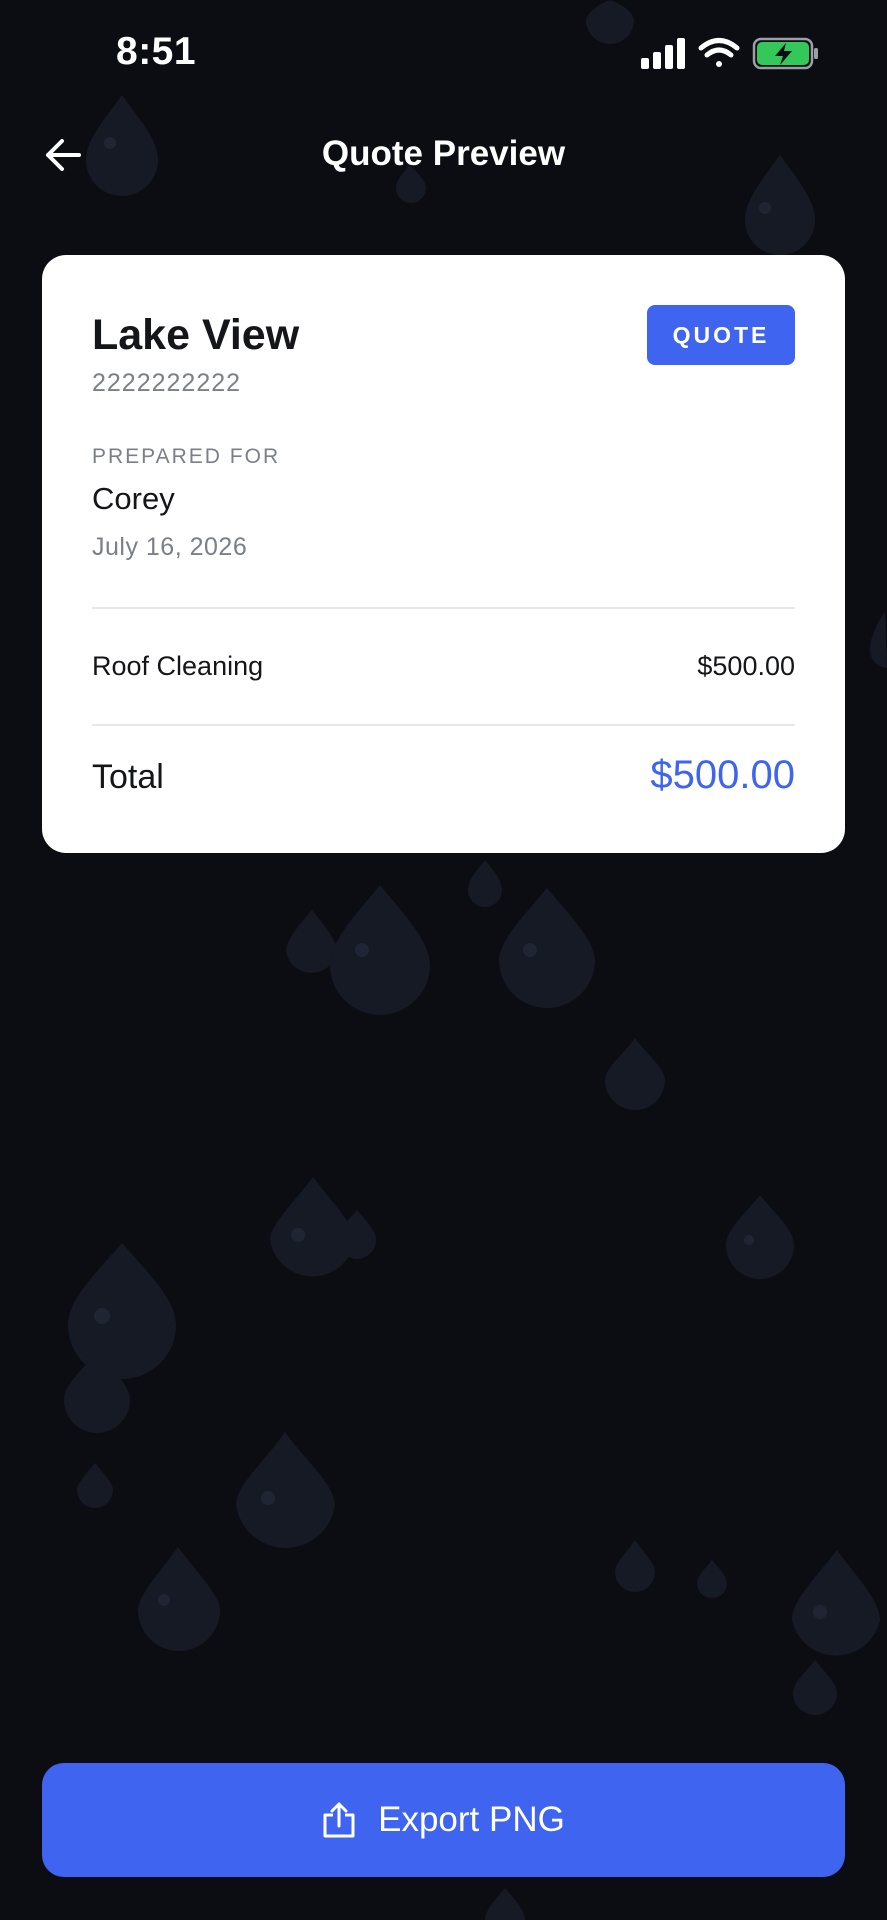 The height and width of the screenshot is (1920, 887). I want to click on total-label: Total, so click(128, 777).